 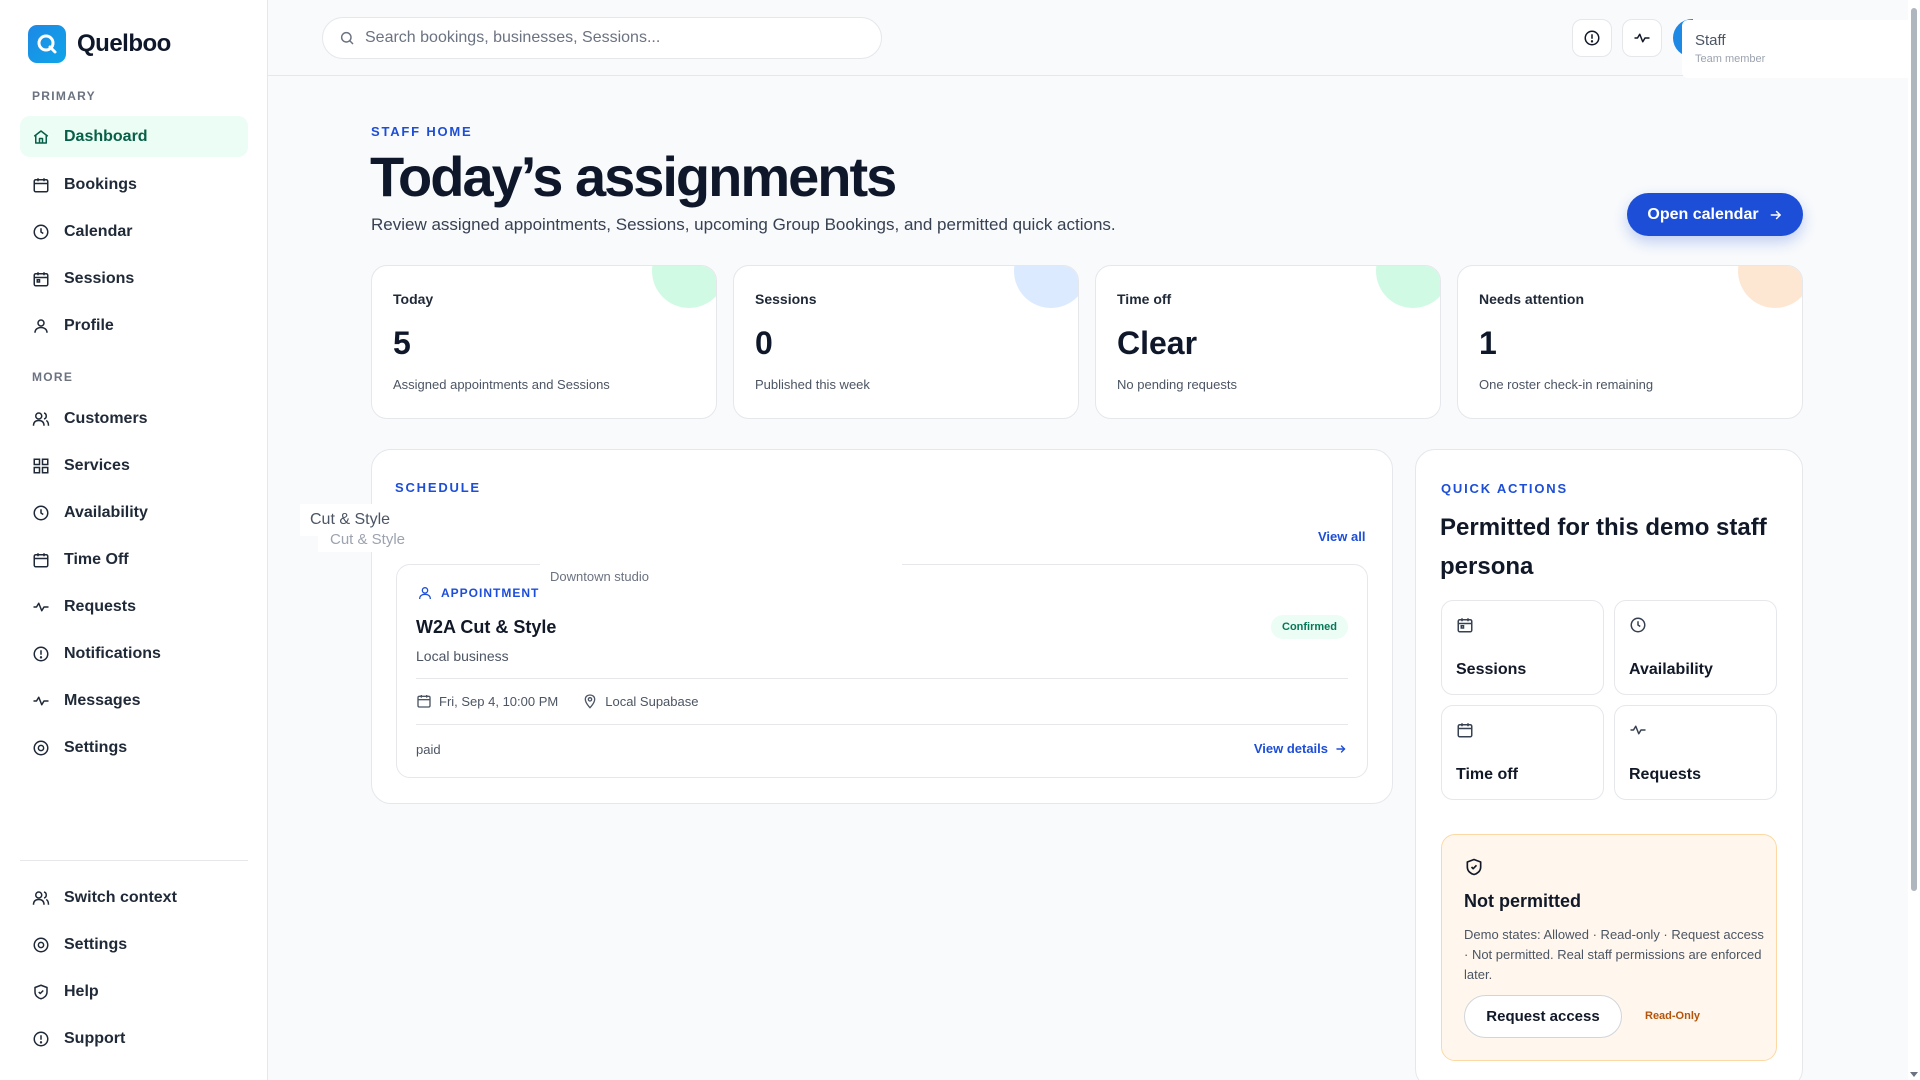 What do you see at coordinates (1797, 49) in the screenshot?
I see `profile-menu: Staff Team member` at bounding box center [1797, 49].